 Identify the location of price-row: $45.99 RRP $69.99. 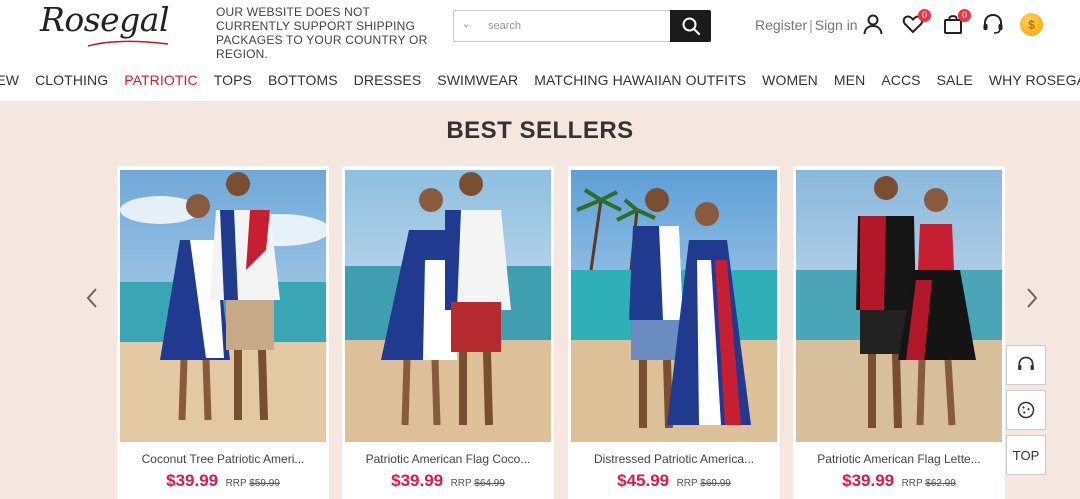
(674, 481).